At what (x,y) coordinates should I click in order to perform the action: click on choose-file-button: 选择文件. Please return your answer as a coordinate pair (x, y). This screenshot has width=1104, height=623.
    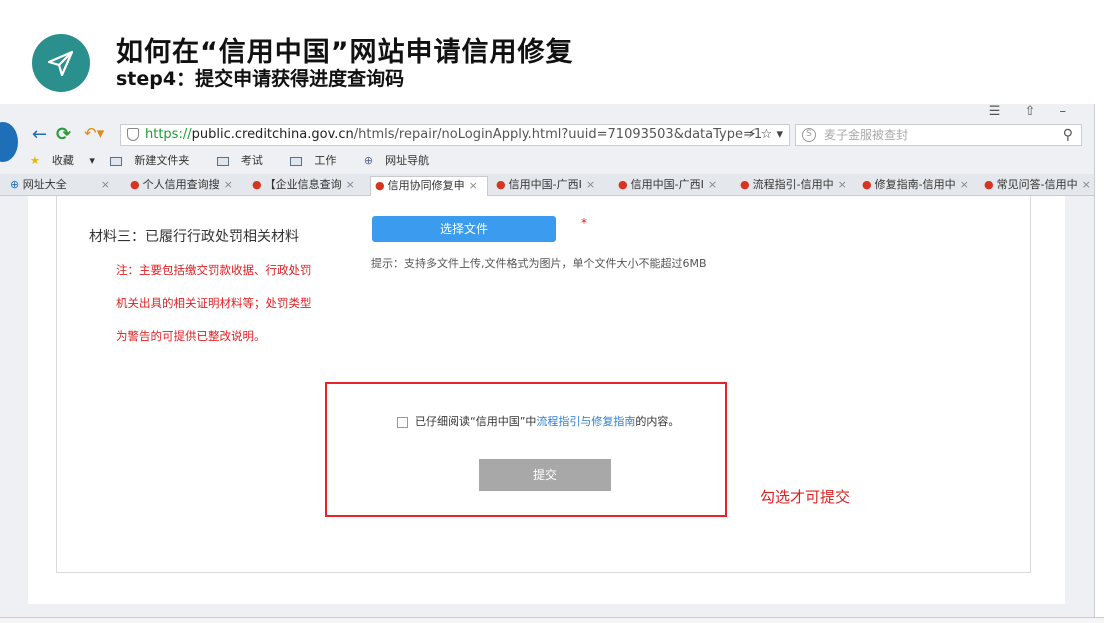
    Looking at the image, I should click on (464, 229).